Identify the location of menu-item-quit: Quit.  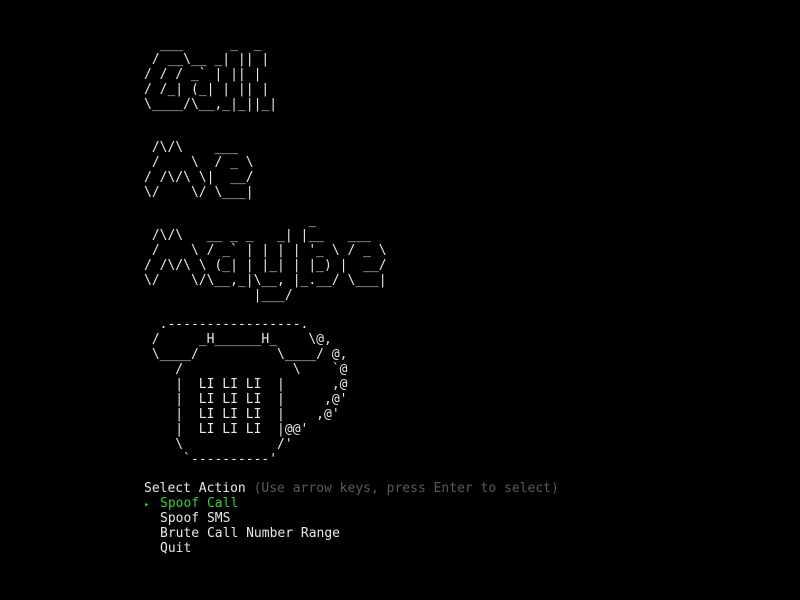
(242, 548).